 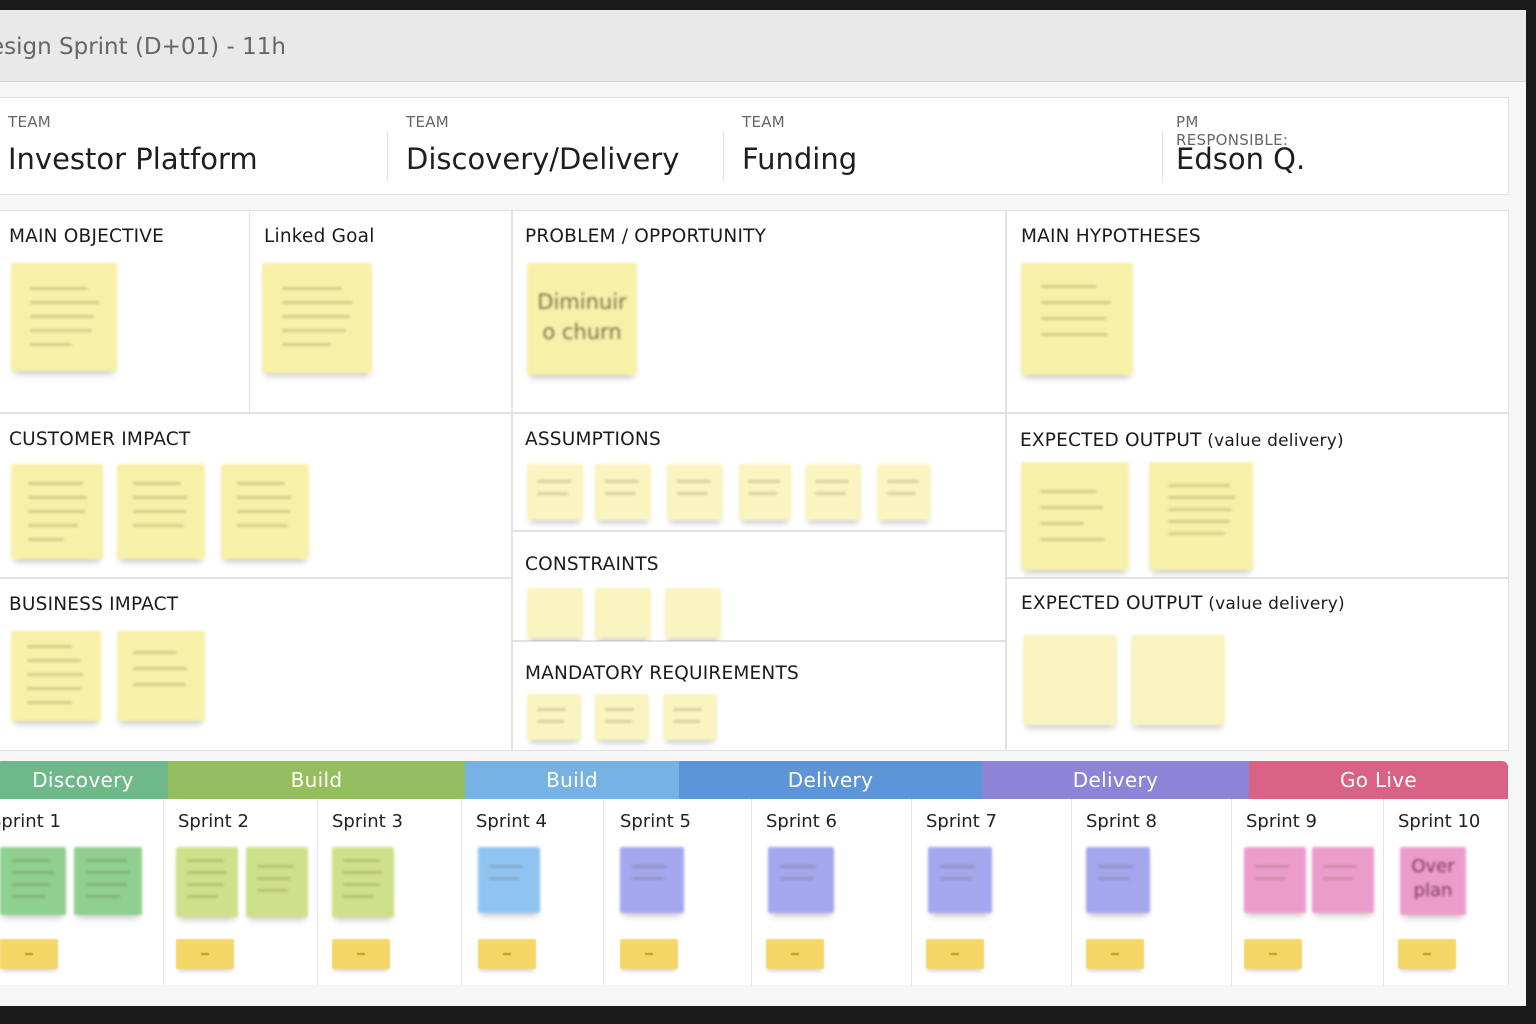 What do you see at coordinates (100, 439) in the screenshot?
I see `section-title: CUSTOMER IMPACT` at bounding box center [100, 439].